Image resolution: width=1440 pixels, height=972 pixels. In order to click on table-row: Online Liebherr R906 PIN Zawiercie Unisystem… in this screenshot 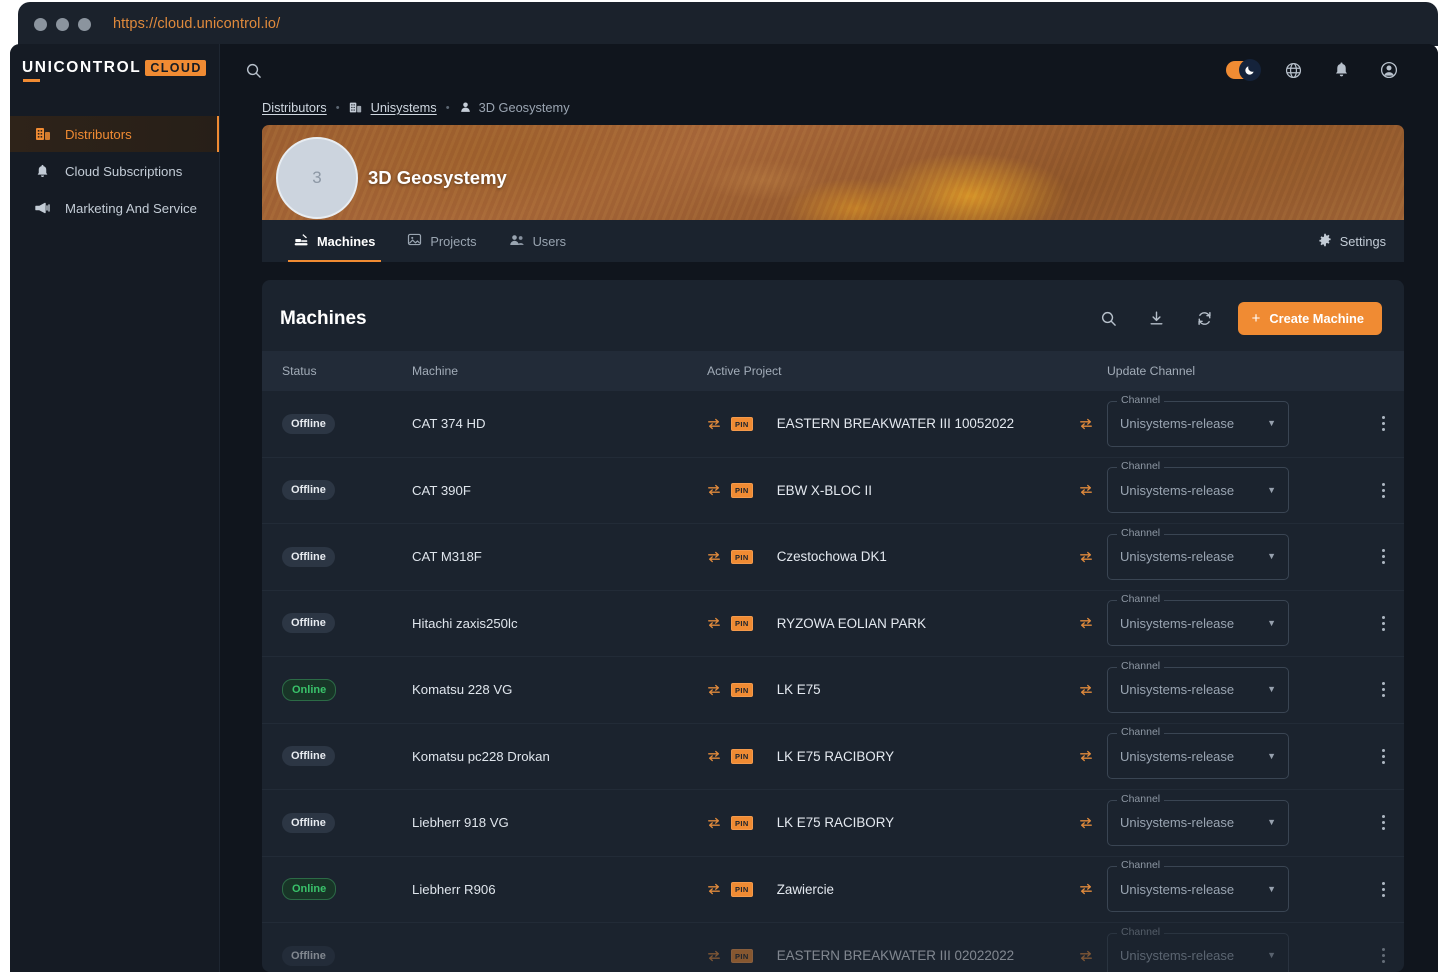, I will do `click(833, 890)`.